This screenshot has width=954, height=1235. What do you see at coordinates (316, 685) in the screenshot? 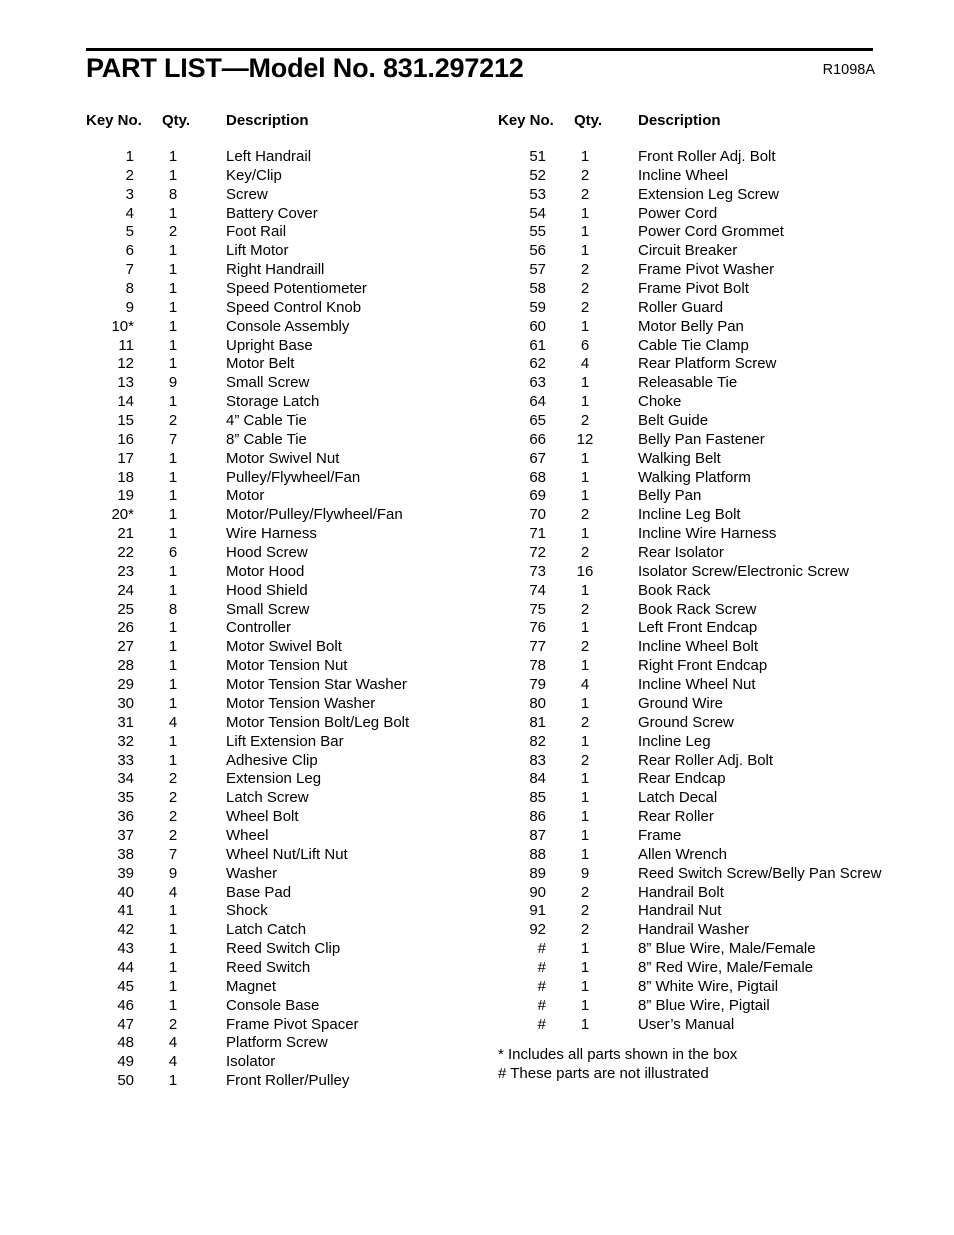
I see `part-description: Motor Tension Star Washer` at bounding box center [316, 685].